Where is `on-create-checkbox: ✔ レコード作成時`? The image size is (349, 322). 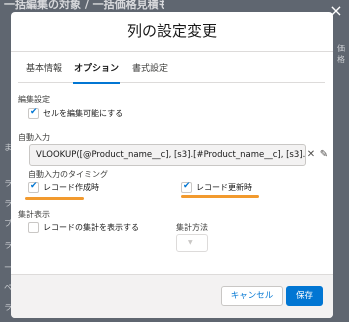
on-create-checkbox: ✔ レコード作成時 is located at coordinates (78, 187).